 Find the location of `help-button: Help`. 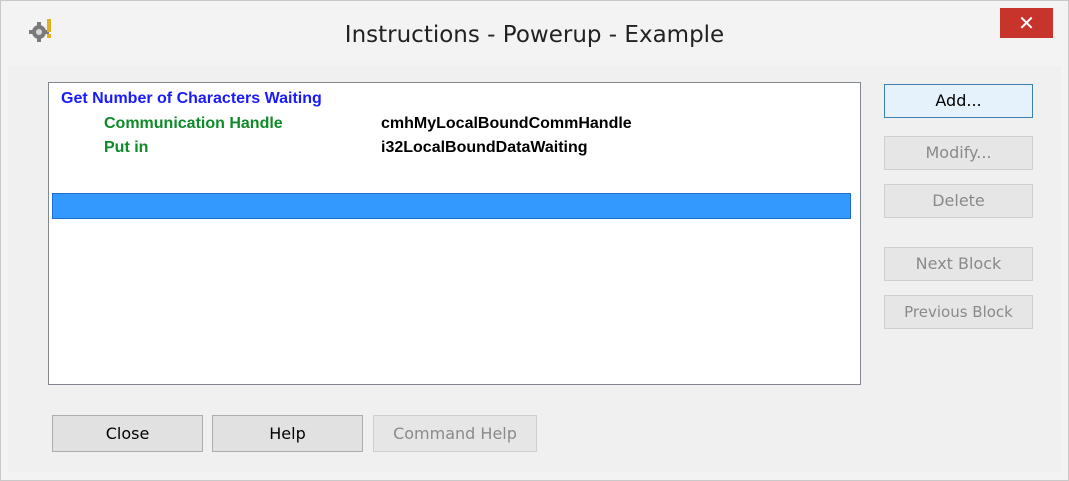

help-button: Help is located at coordinates (287, 433).